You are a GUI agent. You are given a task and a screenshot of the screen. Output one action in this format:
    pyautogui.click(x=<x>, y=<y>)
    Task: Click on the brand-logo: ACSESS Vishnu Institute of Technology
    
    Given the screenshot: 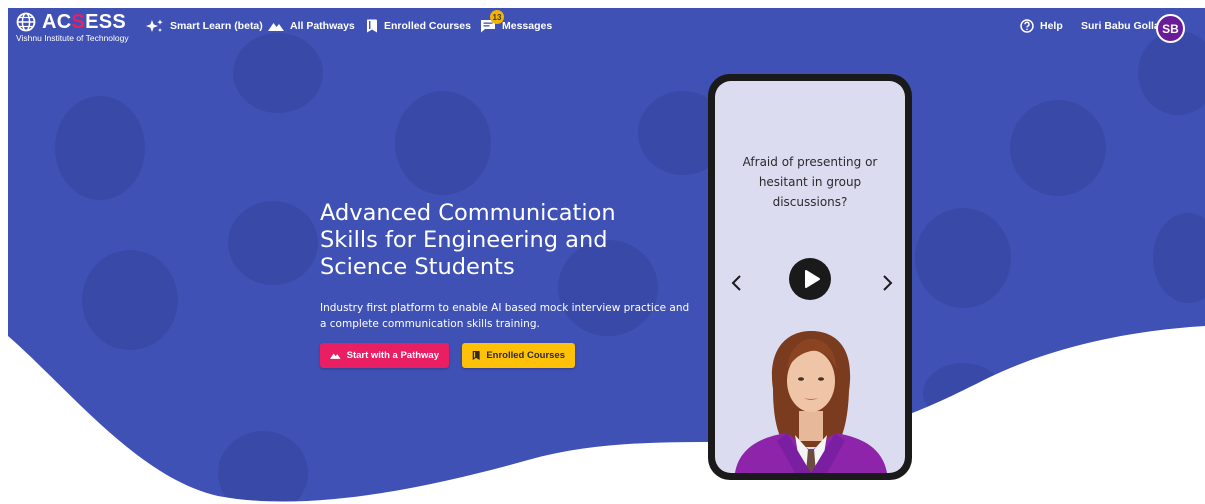 What is the action you would take?
    pyautogui.click(x=76, y=29)
    